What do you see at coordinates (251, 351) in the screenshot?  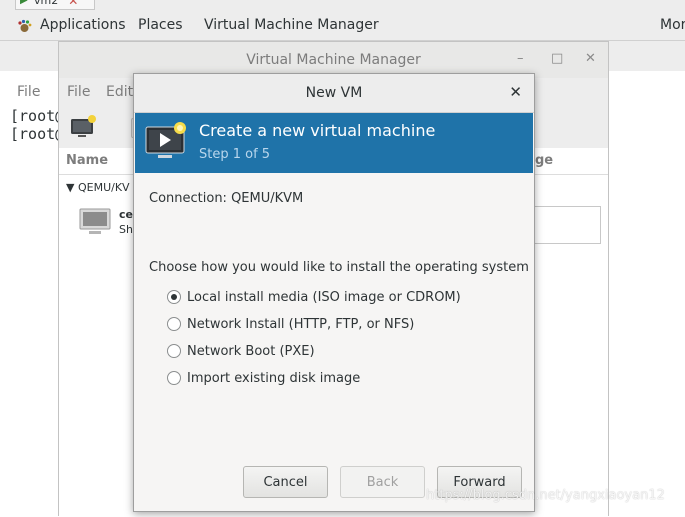 I see `option-label: Network Boot (PXE)` at bounding box center [251, 351].